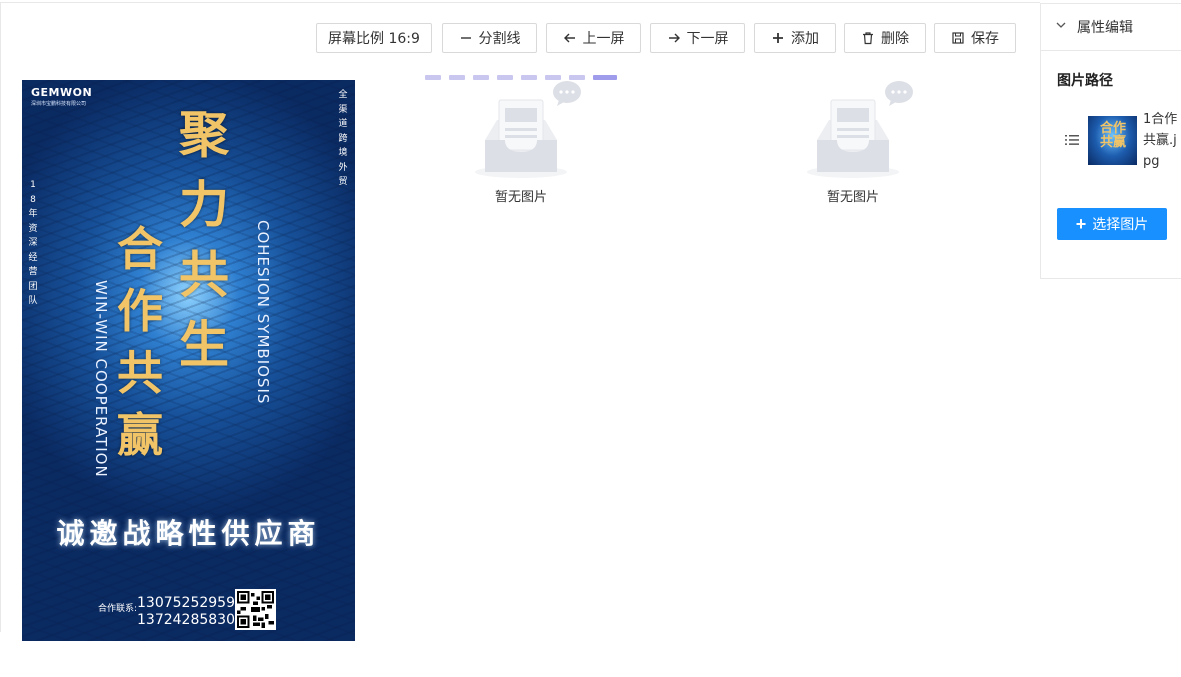 This screenshot has width=1181, height=677. I want to click on drag-list-icon, so click(1072, 140).